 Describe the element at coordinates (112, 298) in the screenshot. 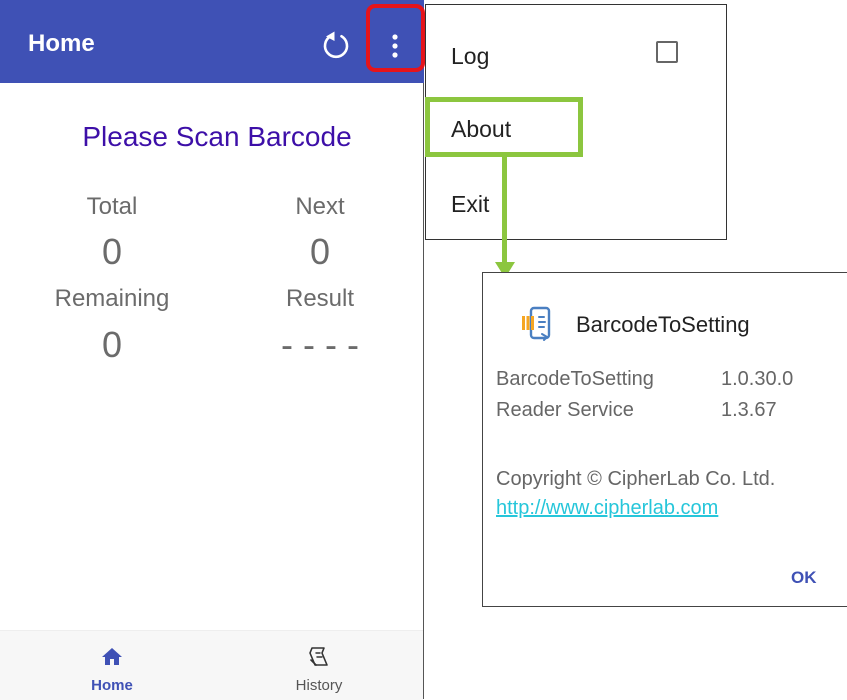

I see `remaining-label: Remaining` at that location.